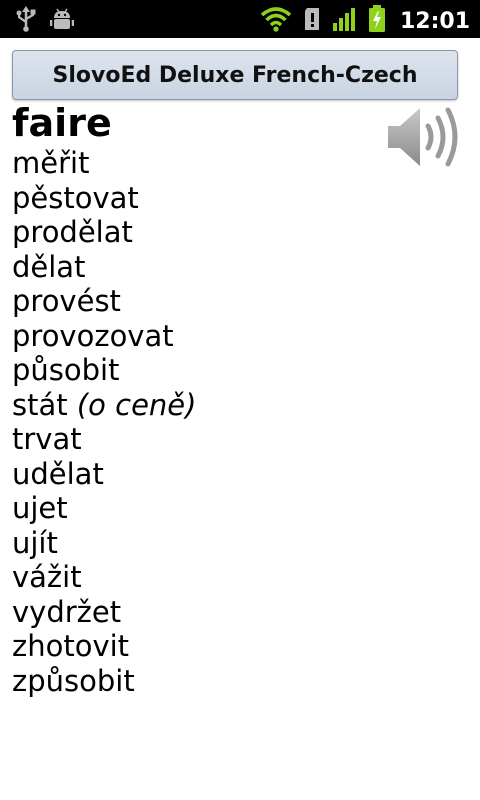  I want to click on translation-item: vydržet, so click(240, 612).